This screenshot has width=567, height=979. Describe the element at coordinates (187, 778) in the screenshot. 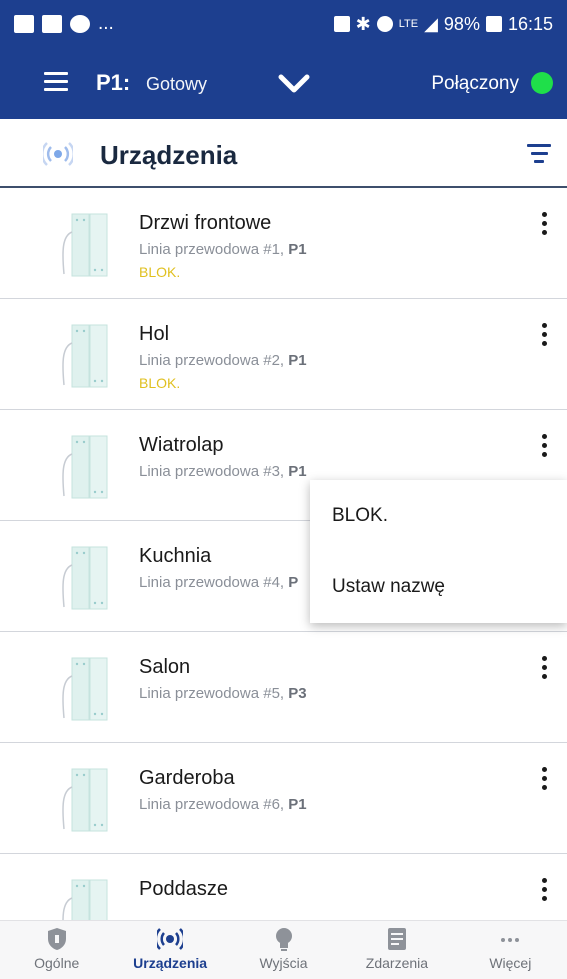

I see `device-name: Garderoba` at that location.